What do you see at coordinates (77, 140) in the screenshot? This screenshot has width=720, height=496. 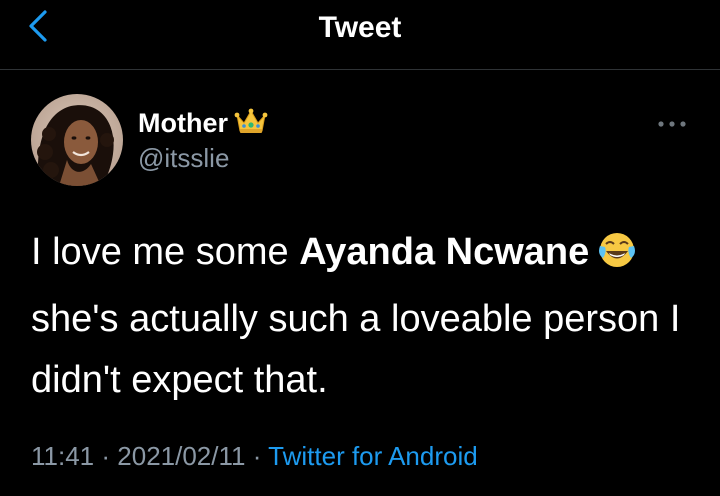 I see `avatar` at bounding box center [77, 140].